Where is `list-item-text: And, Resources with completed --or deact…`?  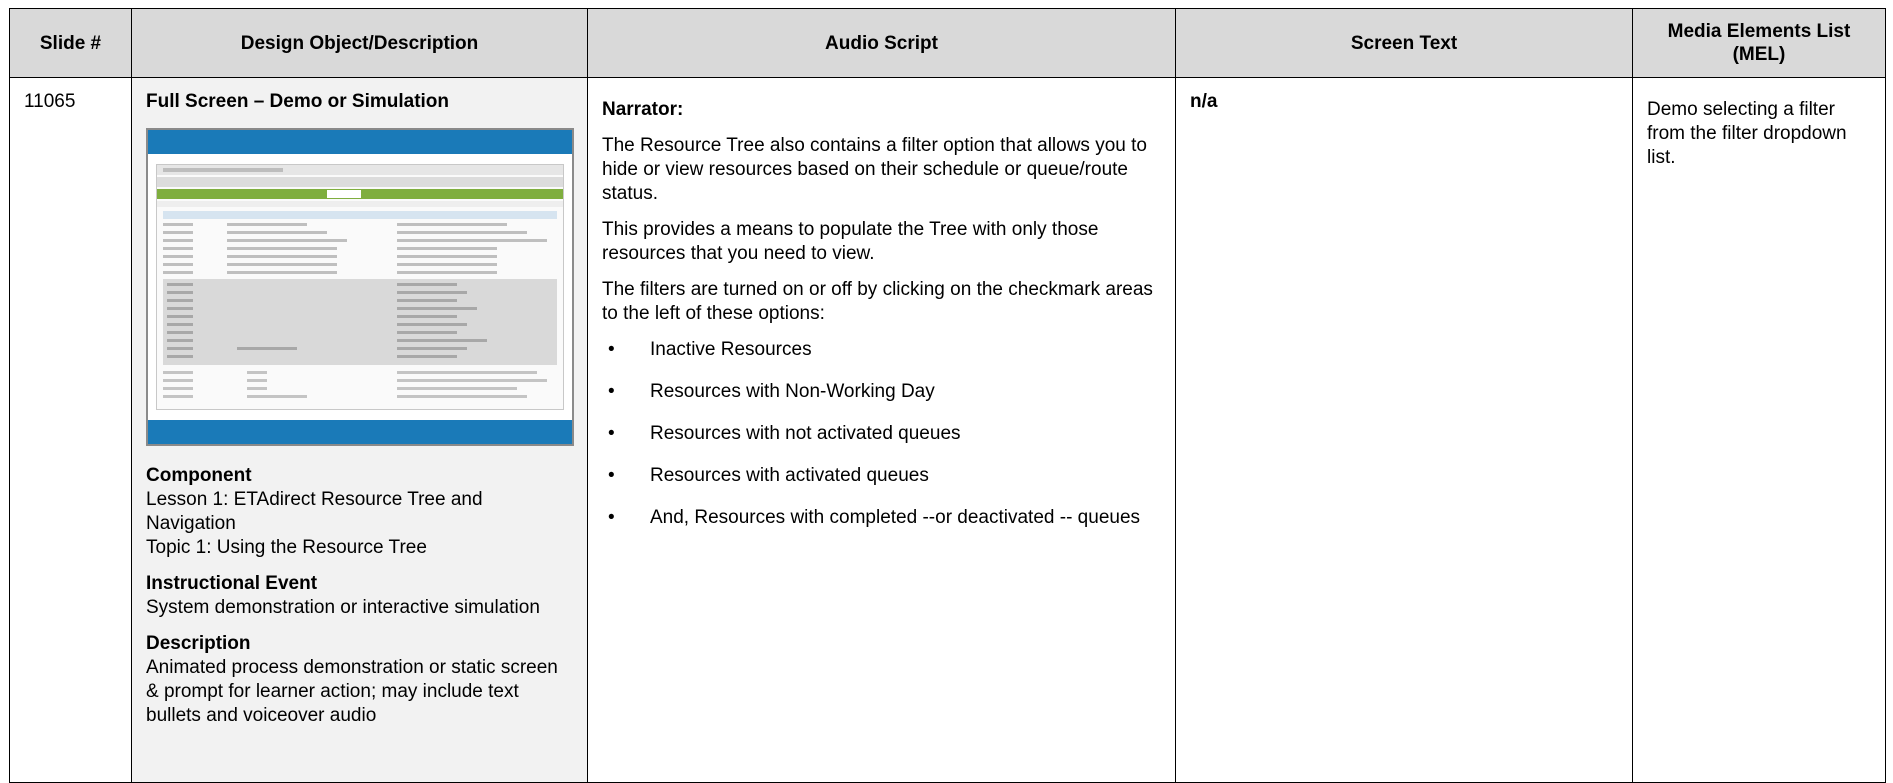
list-item-text: And, Resources with completed --or deact… is located at coordinates (895, 517).